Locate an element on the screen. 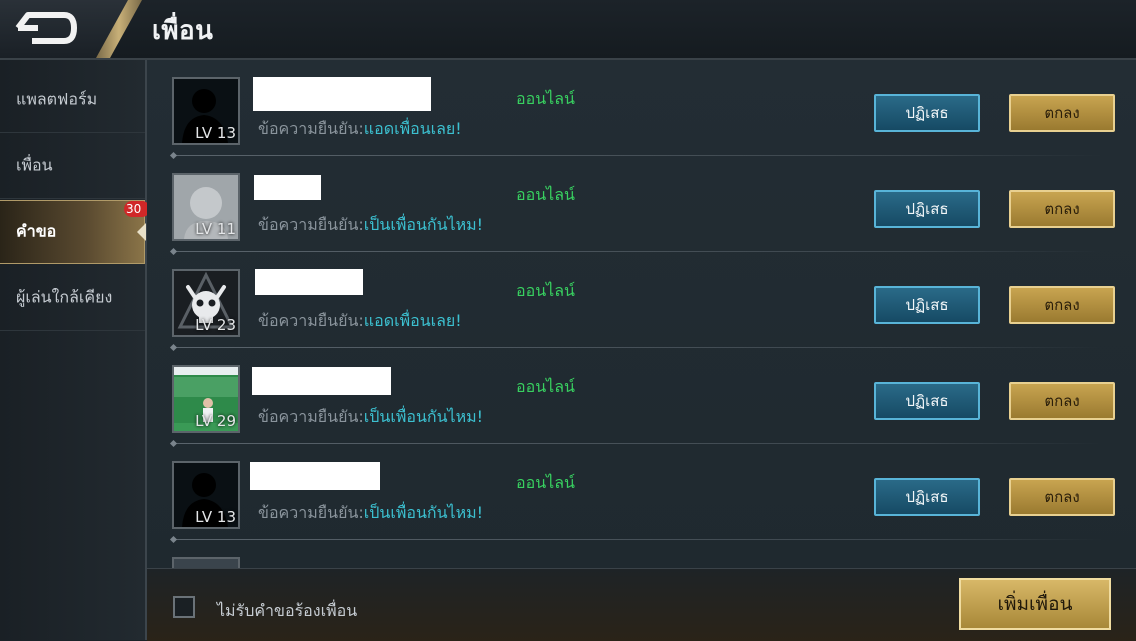 The image size is (1136, 641). sidebar-item-label: ผู้เล่นใกล้เคียง is located at coordinates (64, 297).